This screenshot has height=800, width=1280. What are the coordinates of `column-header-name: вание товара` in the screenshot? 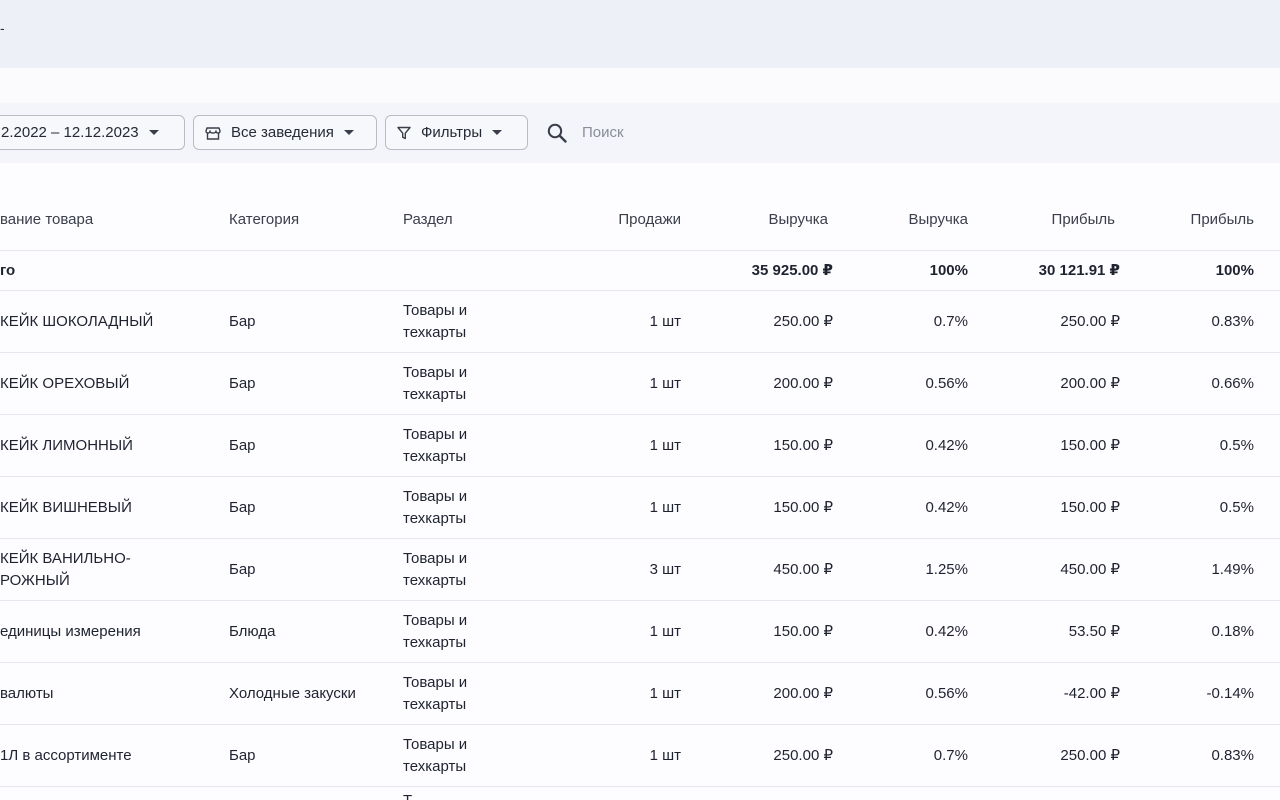 It's located at (110, 220).